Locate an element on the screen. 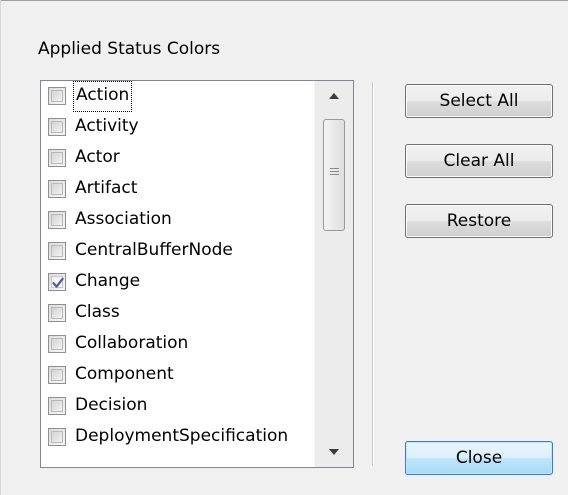 The height and width of the screenshot is (495, 568). list-item-label: Class is located at coordinates (97, 312).